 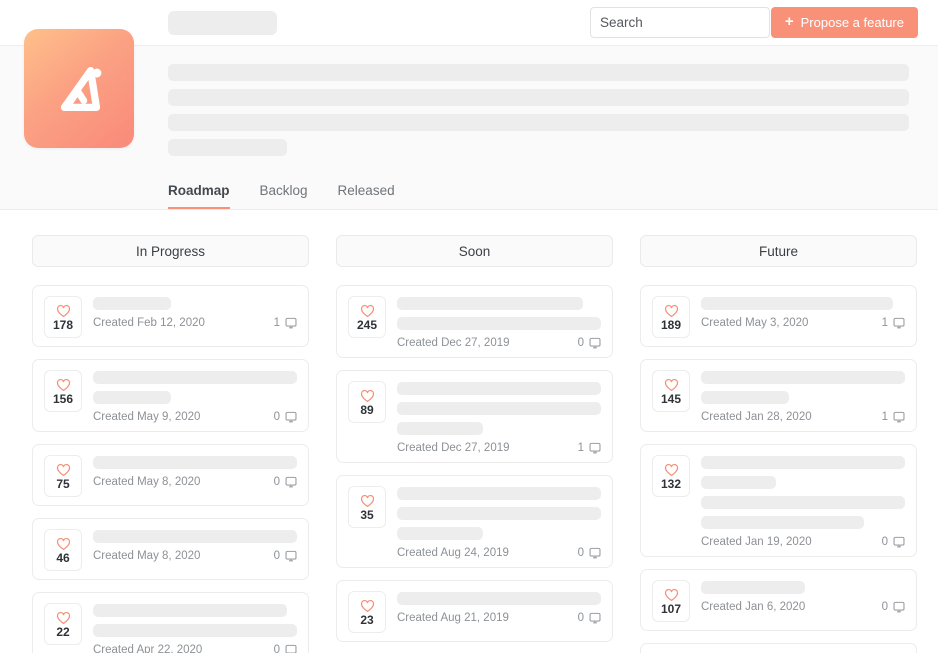 I want to click on feature-card: 89 Created Dec 27, 2019 1, so click(x=474, y=416).